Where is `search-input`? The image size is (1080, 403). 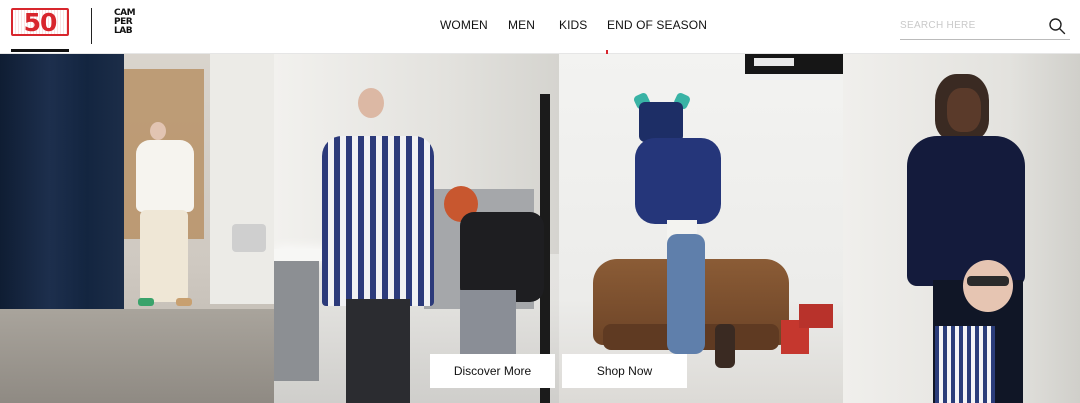 search-input is located at coordinates (970, 25).